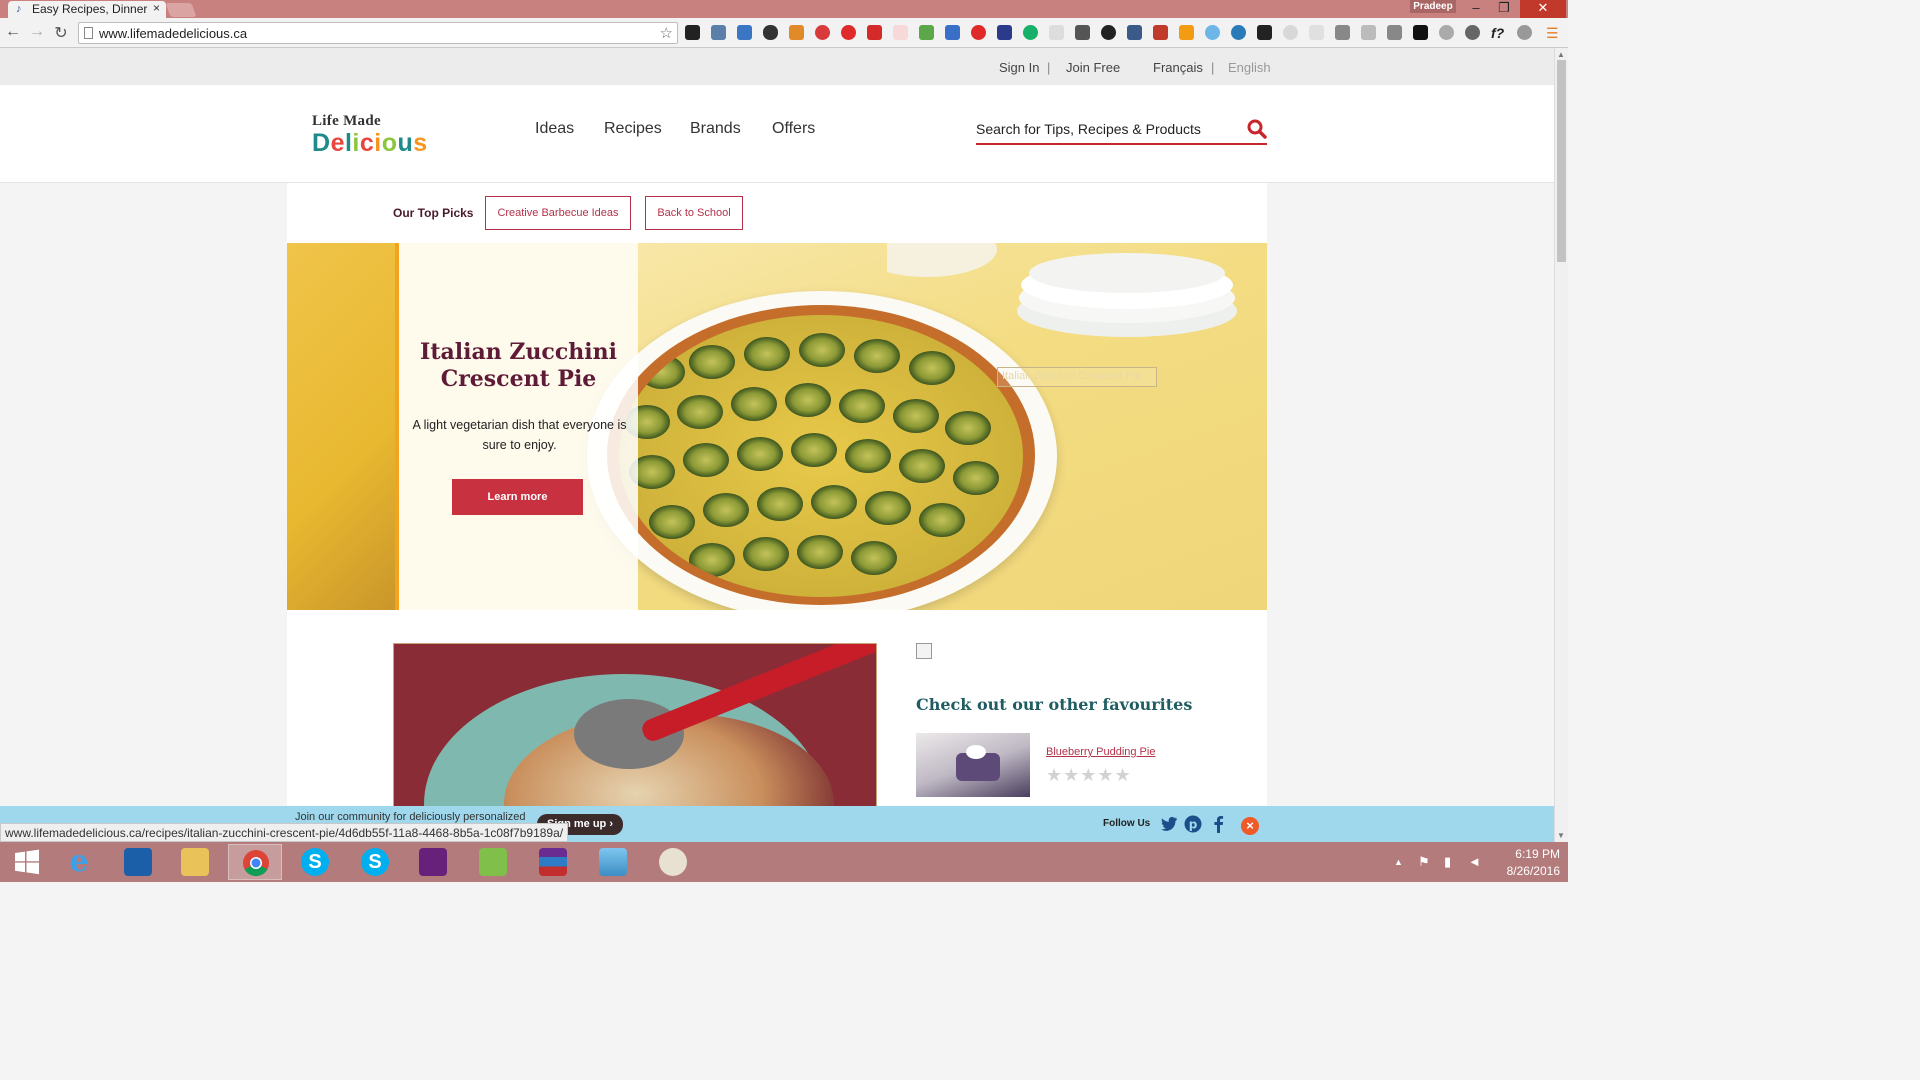  What do you see at coordinates (1525, 863) in the screenshot?
I see `taskbar-clock: 6:19 PM 8/26/2016` at bounding box center [1525, 863].